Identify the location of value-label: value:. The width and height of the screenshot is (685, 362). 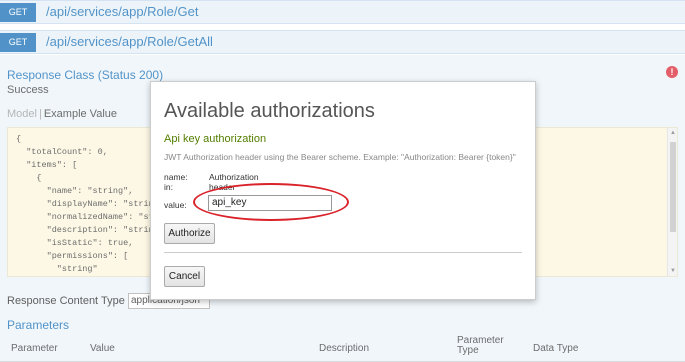
(175, 205).